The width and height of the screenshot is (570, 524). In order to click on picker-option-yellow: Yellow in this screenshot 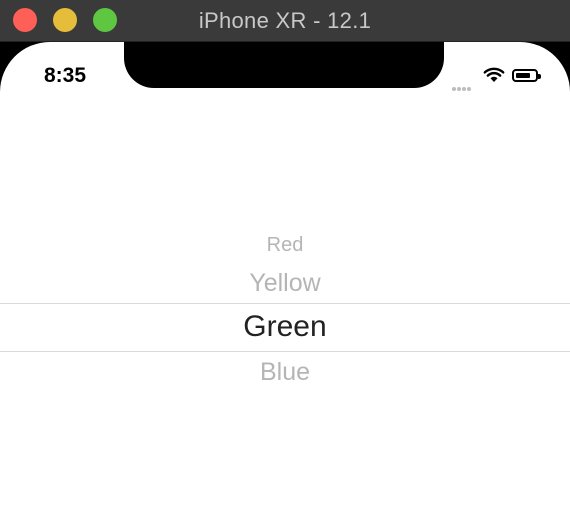, I will do `click(285, 283)`.